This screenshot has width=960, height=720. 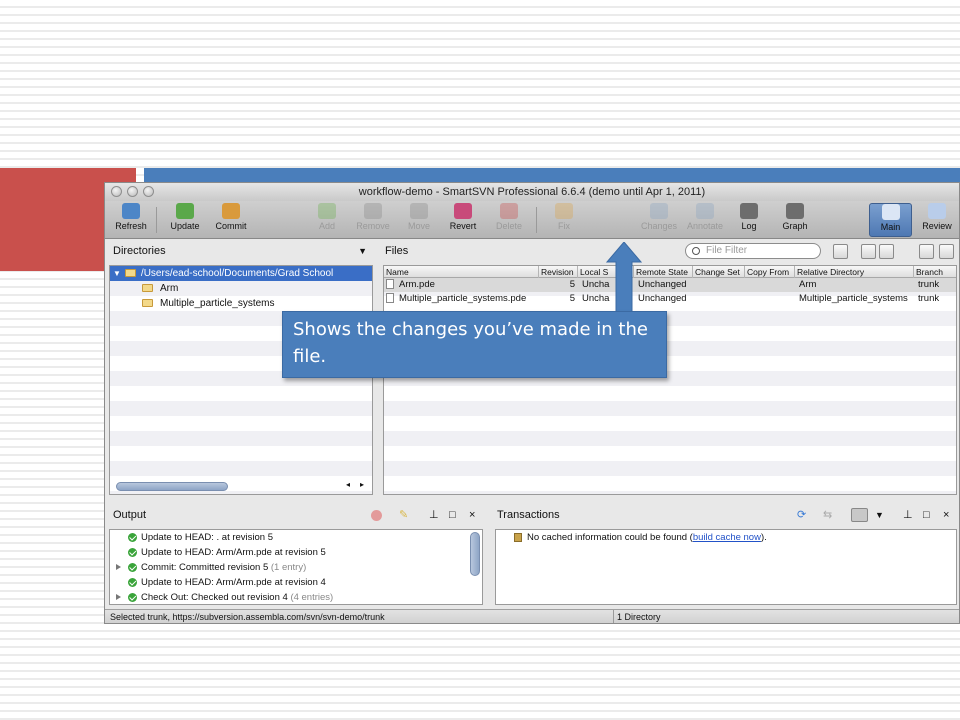 What do you see at coordinates (461, 272) in the screenshot?
I see `column-name: Name` at bounding box center [461, 272].